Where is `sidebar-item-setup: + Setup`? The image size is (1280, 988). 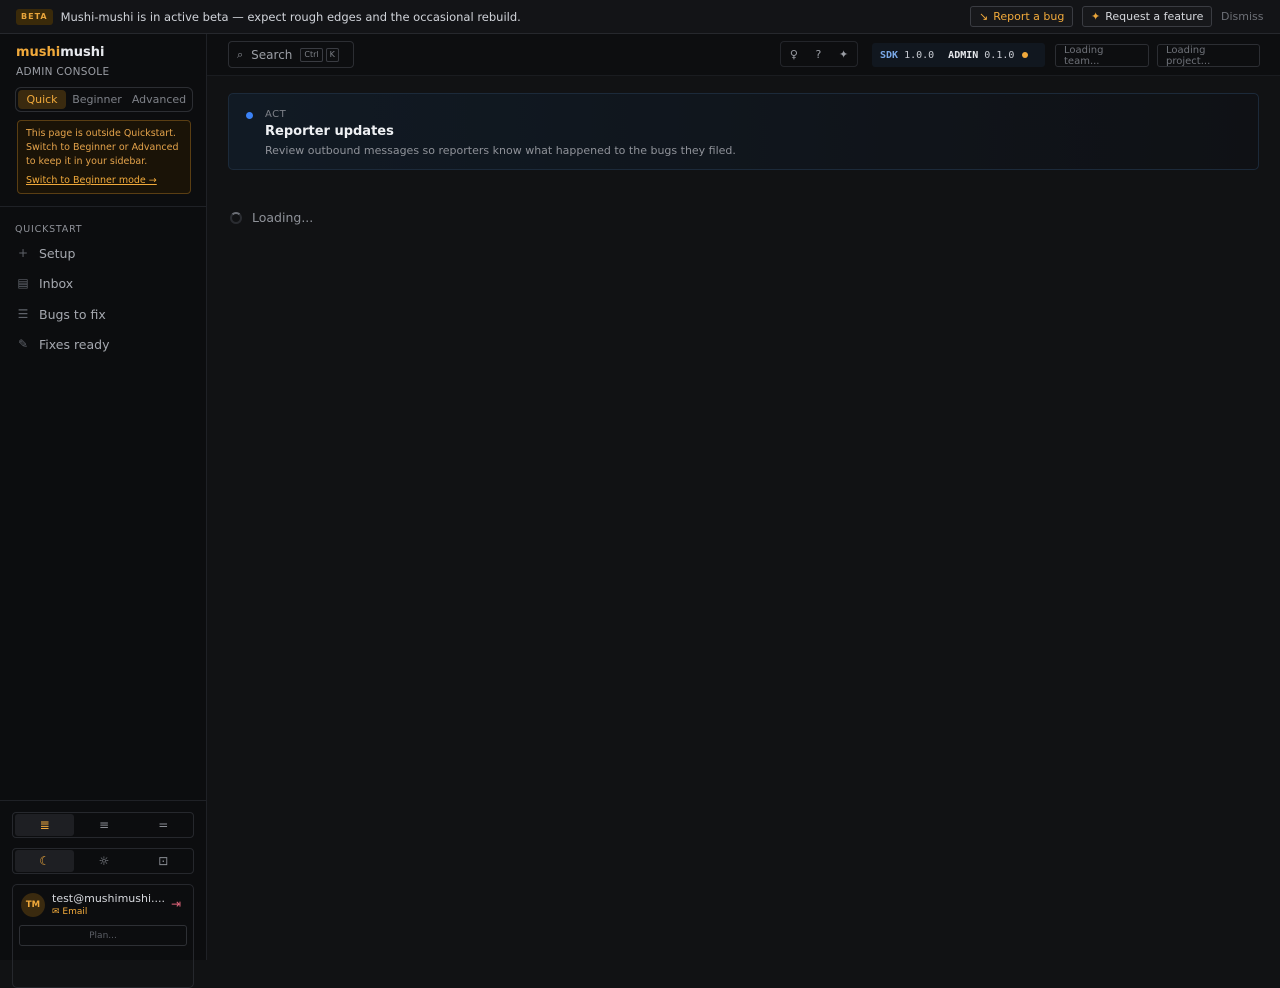
sidebar-item-setup: + Setup is located at coordinates (45, 253).